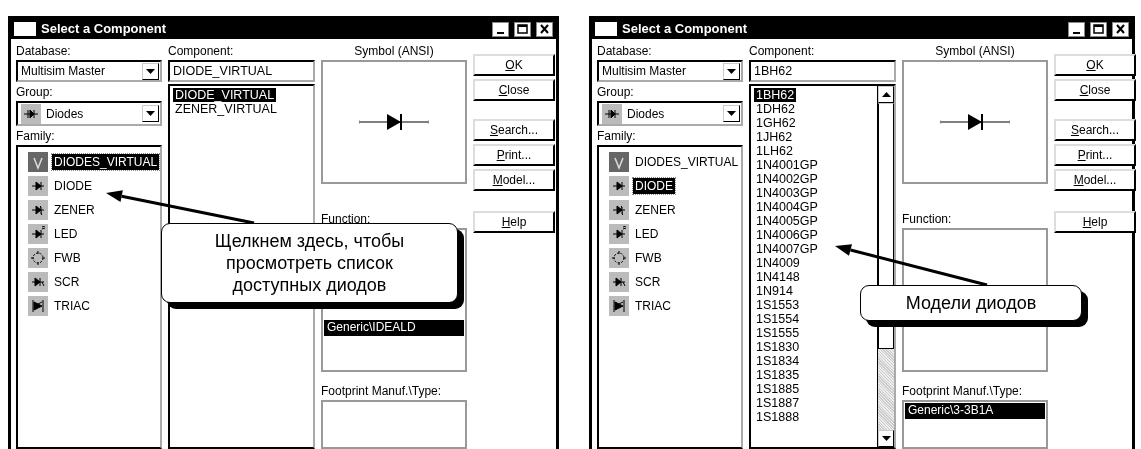 This screenshot has width=1141, height=449. Describe the element at coordinates (778, 403) in the screenshot. I see `list-item: 1S1887` at that location.